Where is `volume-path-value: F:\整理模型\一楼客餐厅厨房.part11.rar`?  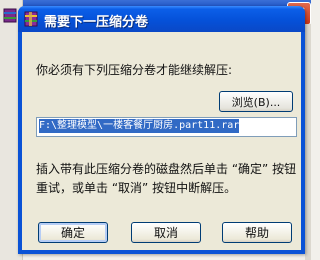
volume-path-value: F:\整理模型\一楼客餐厅厨房.part11.rar is located at coordinates (139, 126).